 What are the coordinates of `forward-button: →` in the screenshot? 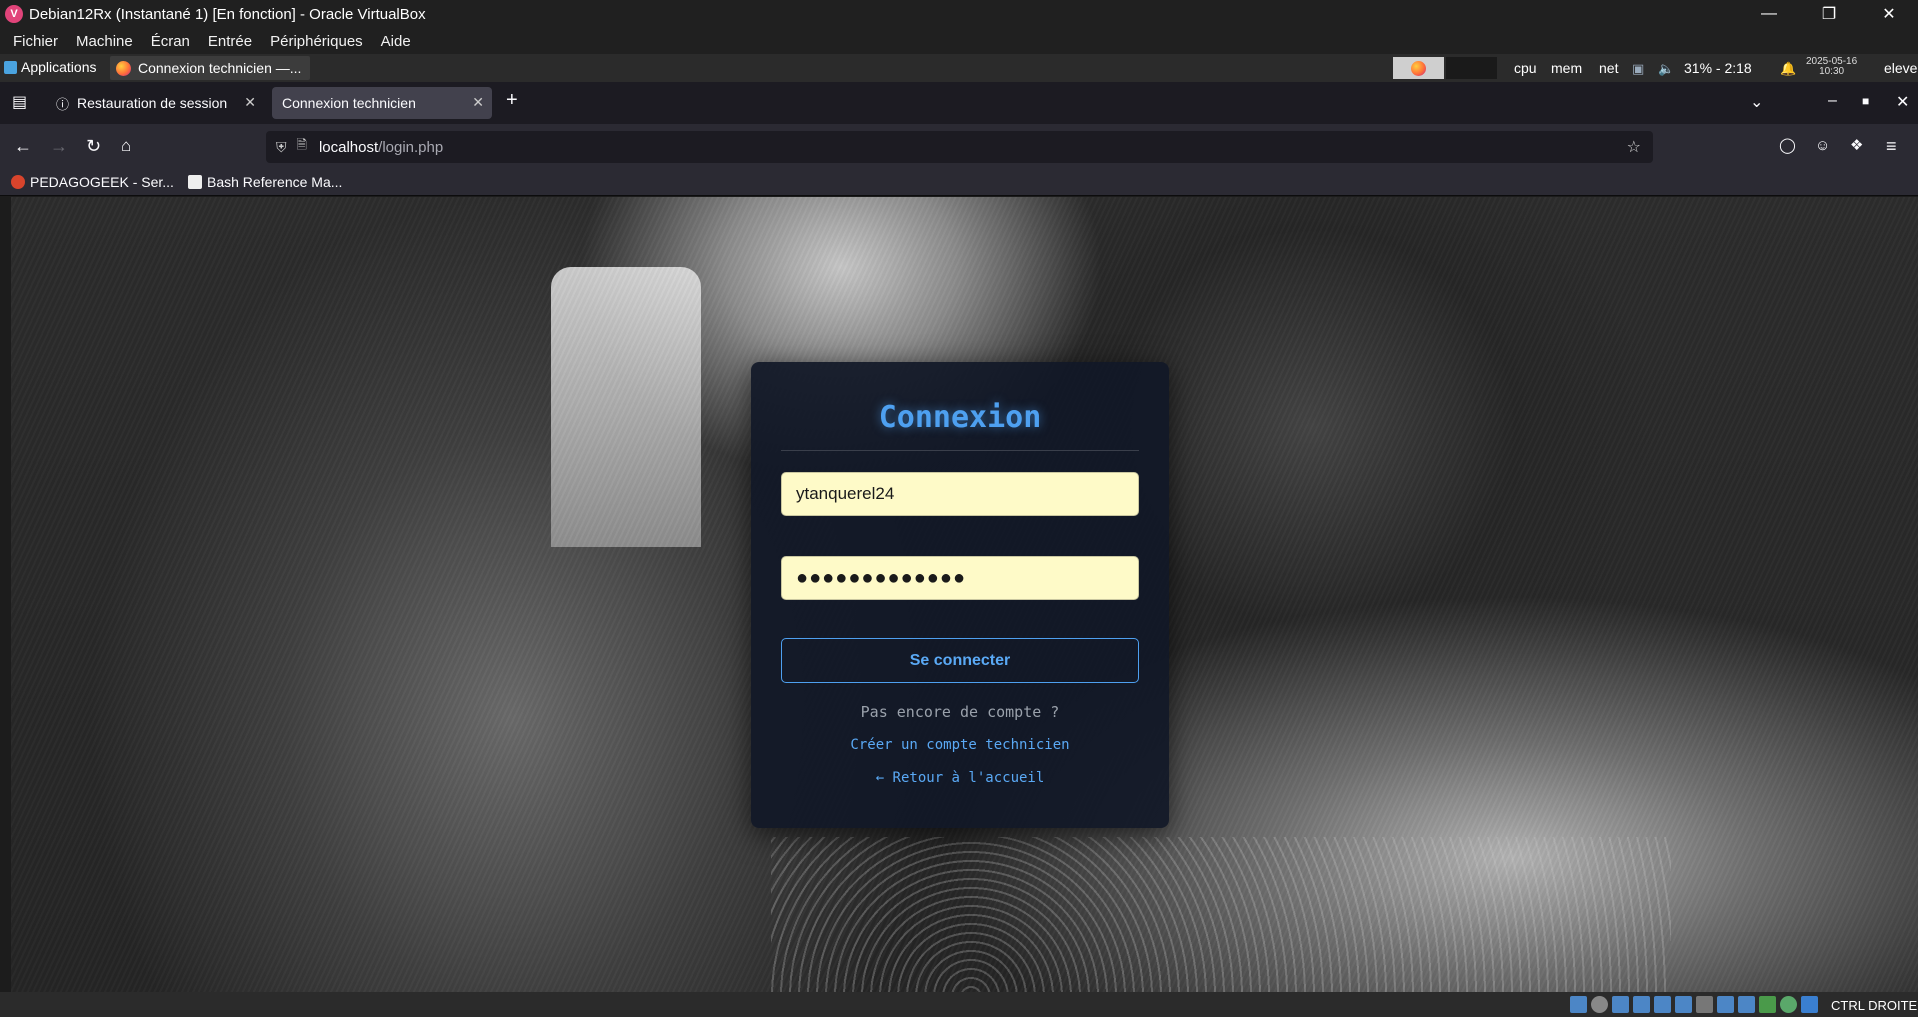 It's located at (59, 146).